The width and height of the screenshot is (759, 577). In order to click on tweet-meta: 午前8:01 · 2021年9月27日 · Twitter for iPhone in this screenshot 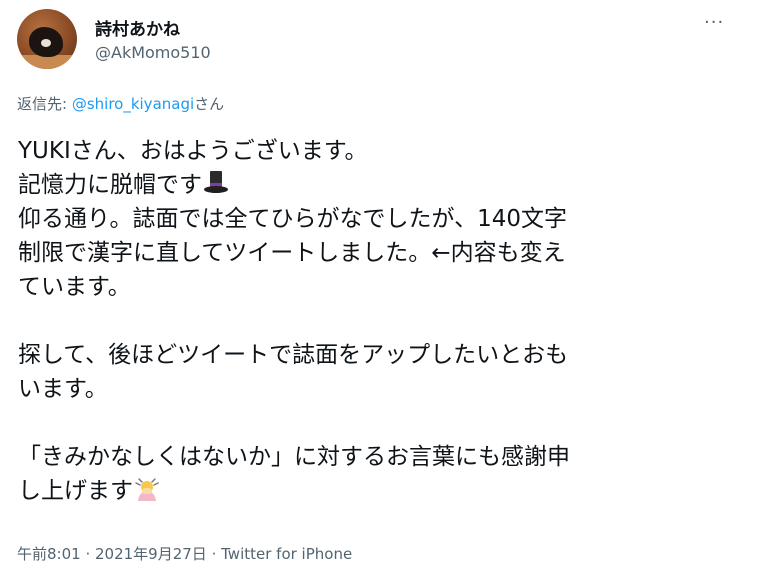, I will do `click(184, 553)`.